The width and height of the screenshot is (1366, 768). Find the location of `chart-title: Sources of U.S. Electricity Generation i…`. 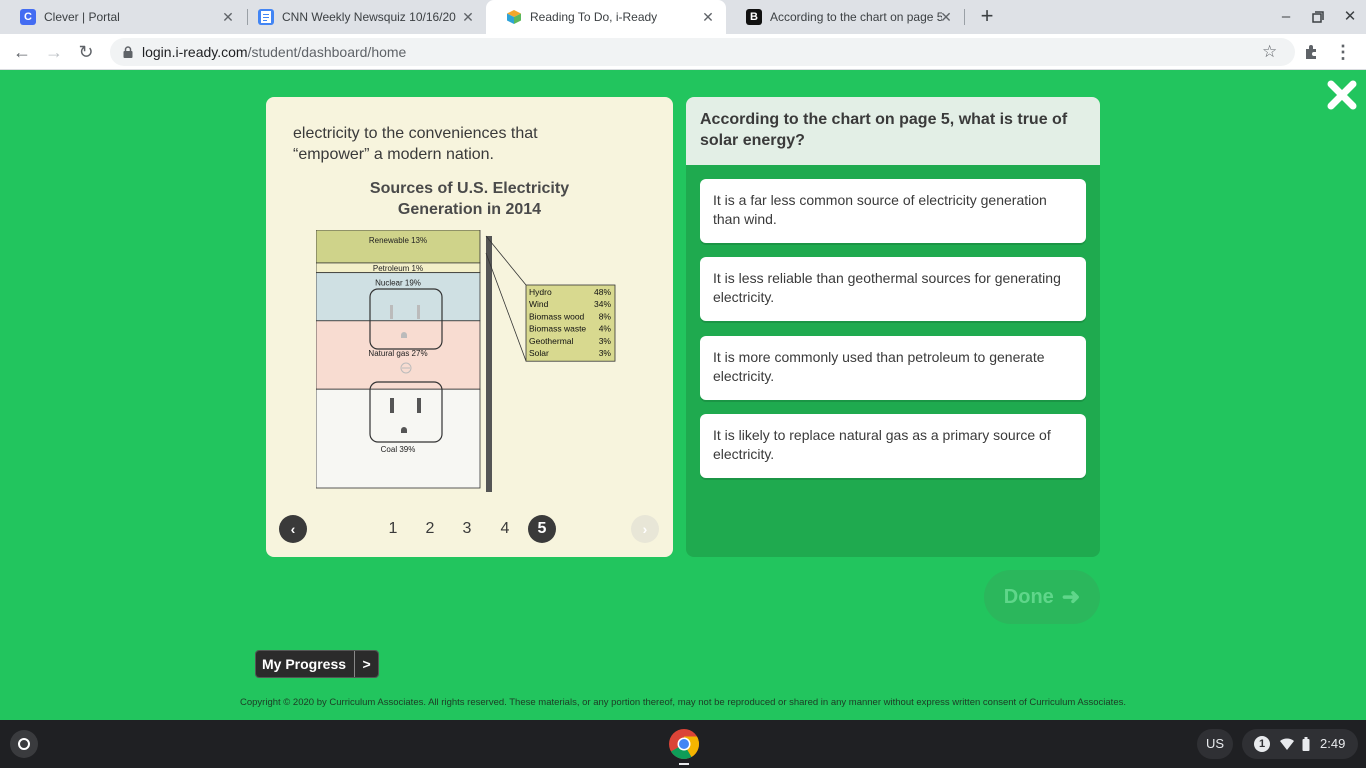

chart-title: Sources of U.S. Electricity Generation i… is located at coordinates (469, 199).